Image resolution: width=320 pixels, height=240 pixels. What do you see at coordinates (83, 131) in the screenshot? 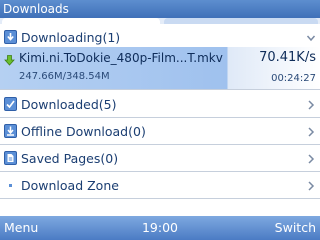
I see `section-offline-download-label: Offline Download(0)` at bounding box center [83, 131].